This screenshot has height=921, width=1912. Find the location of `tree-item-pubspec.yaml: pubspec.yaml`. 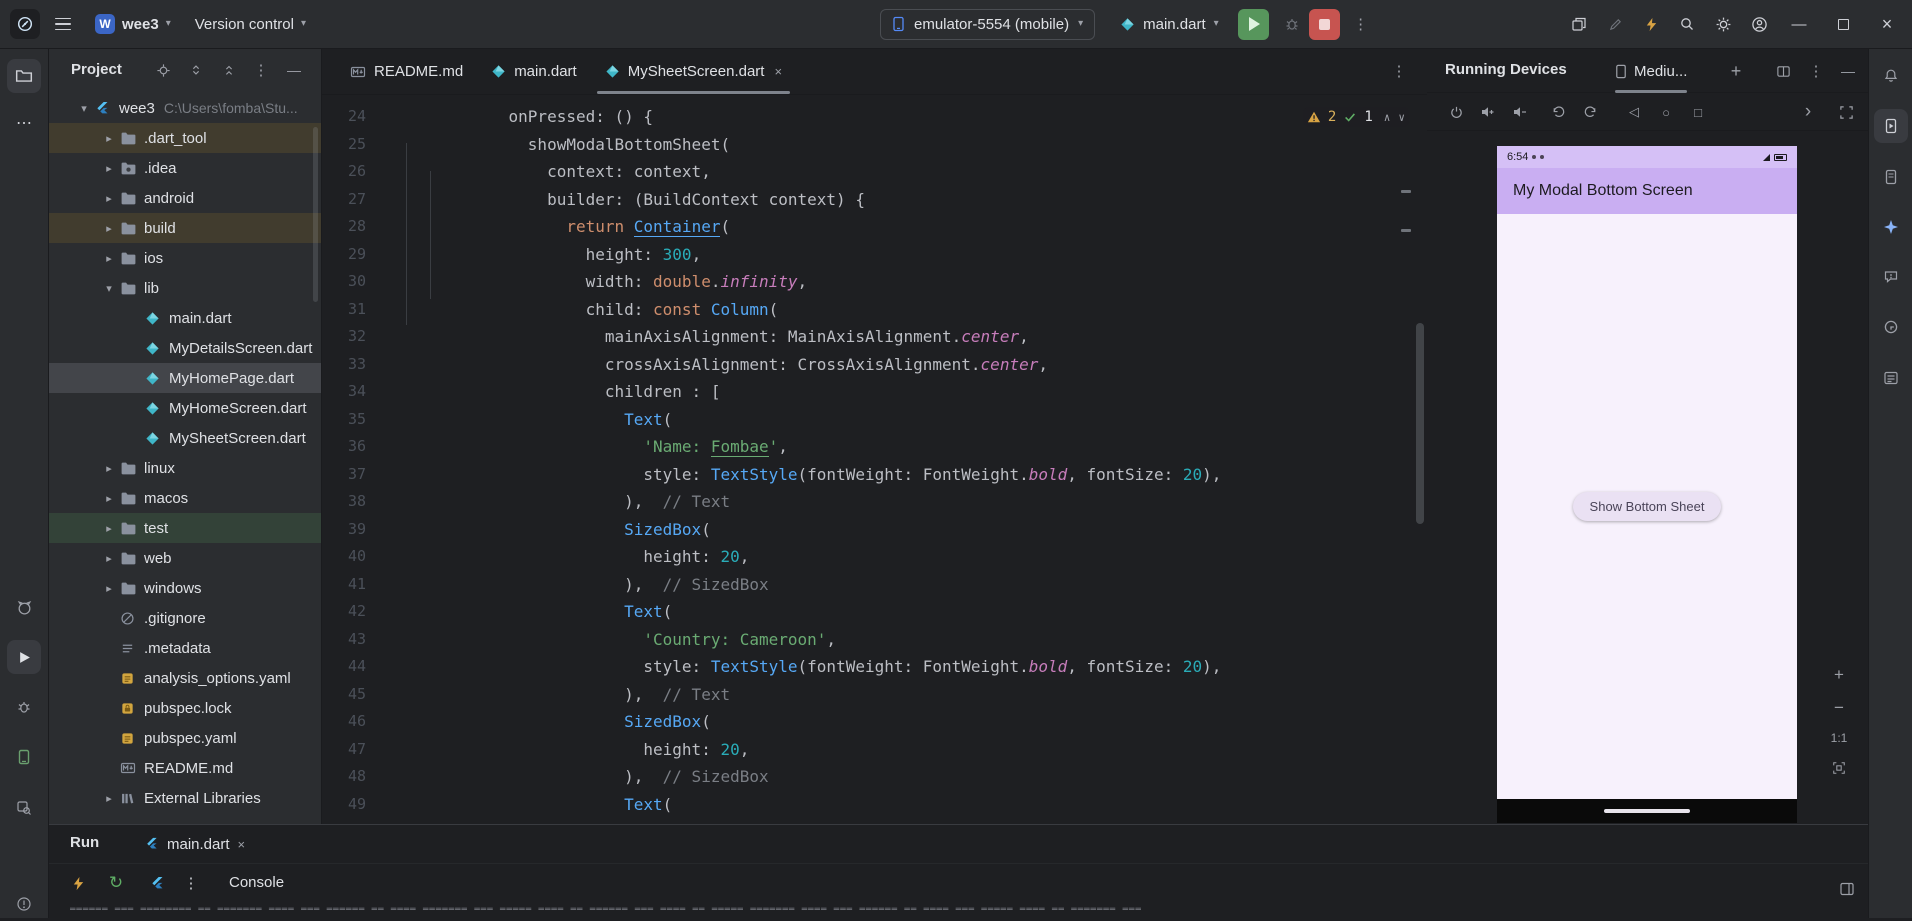

tree-item-pubspec.yaml: pubspec.yaml is located at coordinates (185, 738).